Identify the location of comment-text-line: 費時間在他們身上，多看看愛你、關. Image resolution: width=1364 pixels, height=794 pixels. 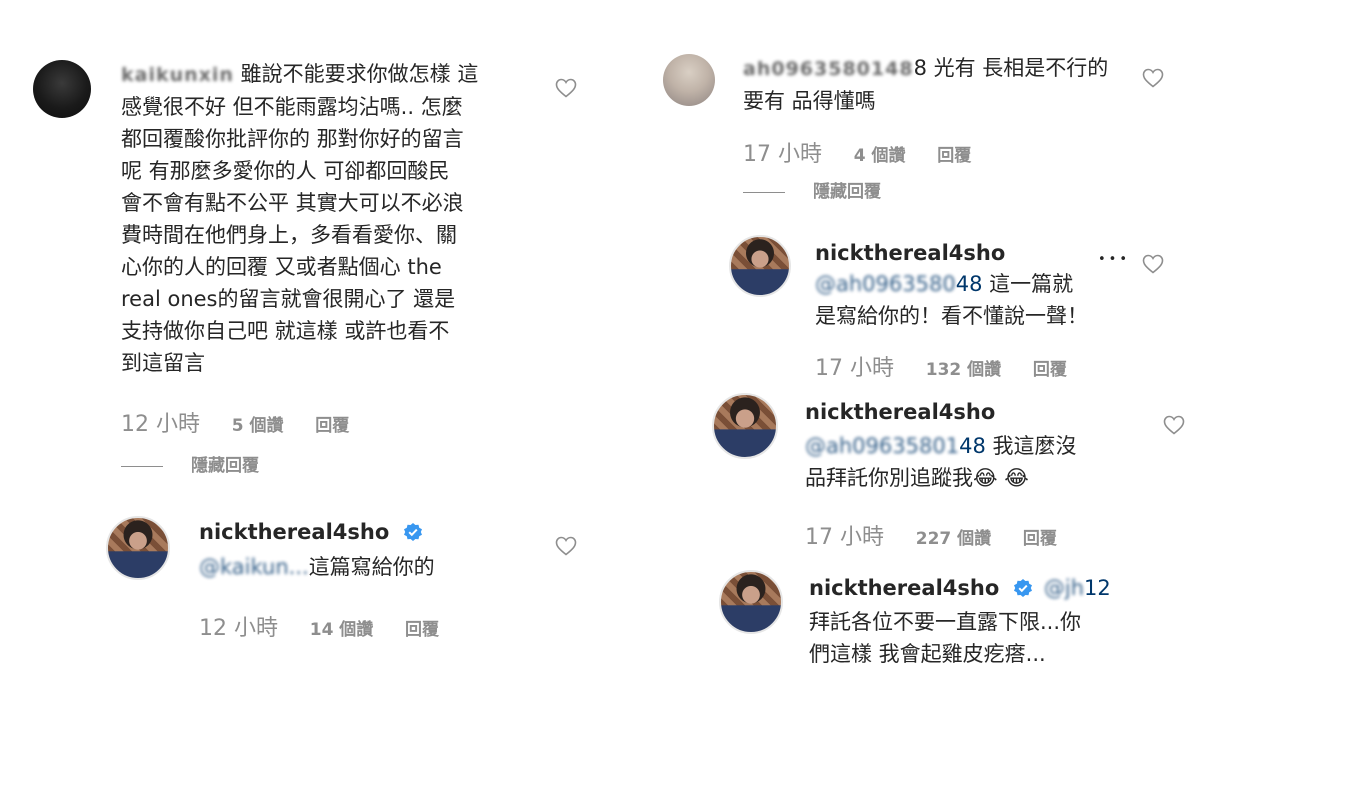
(289, 235).